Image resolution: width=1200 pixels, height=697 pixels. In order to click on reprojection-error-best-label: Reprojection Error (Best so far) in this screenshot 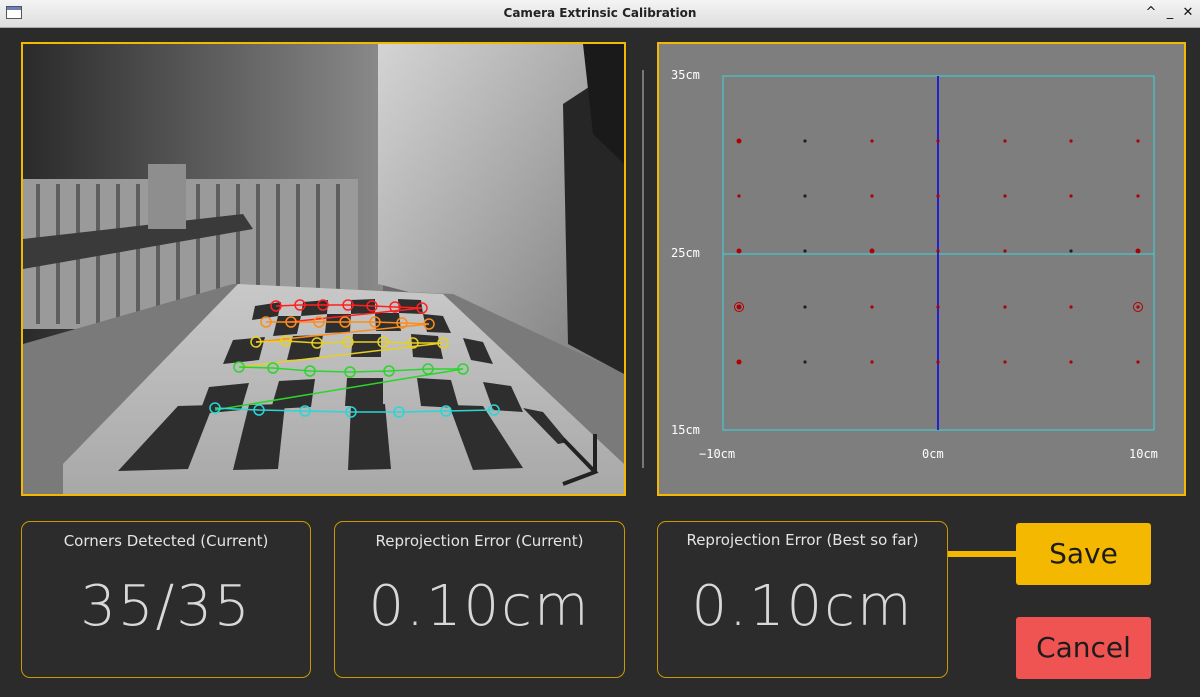, I will do `click(802, 540)`.